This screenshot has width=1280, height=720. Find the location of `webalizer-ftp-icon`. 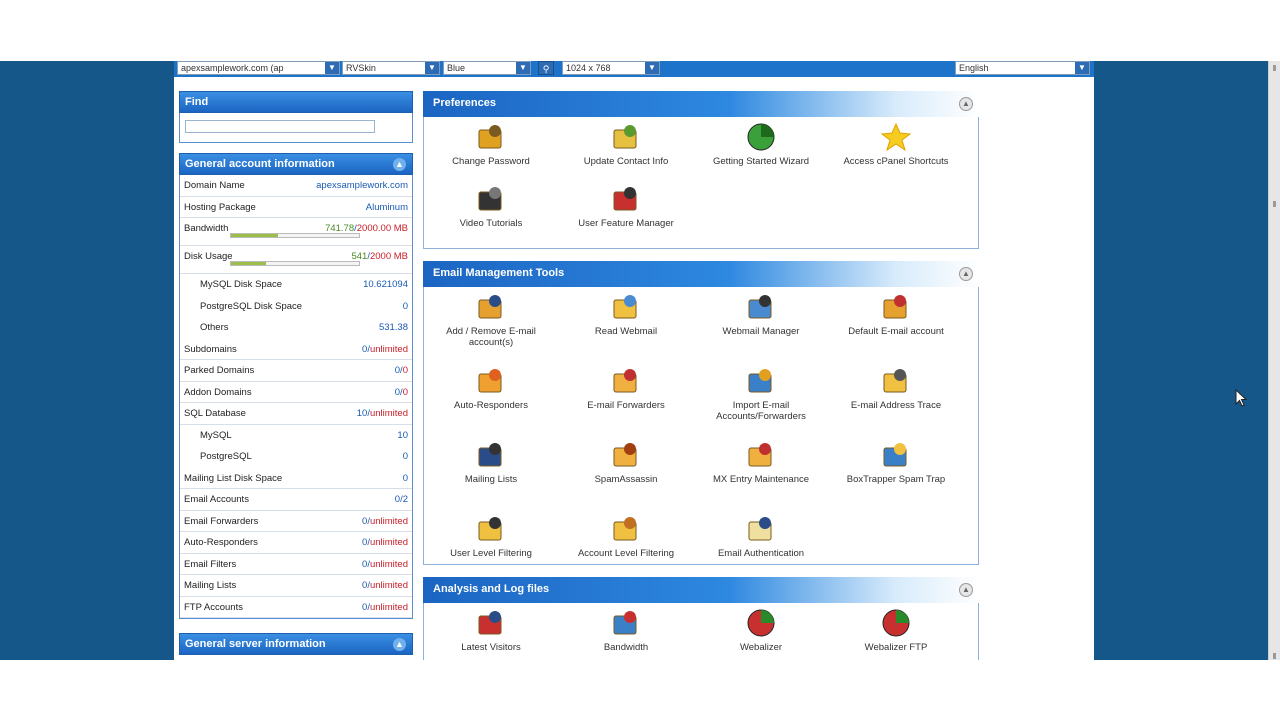

webalizer-ftp-icon is located at coordinates (896, 623).